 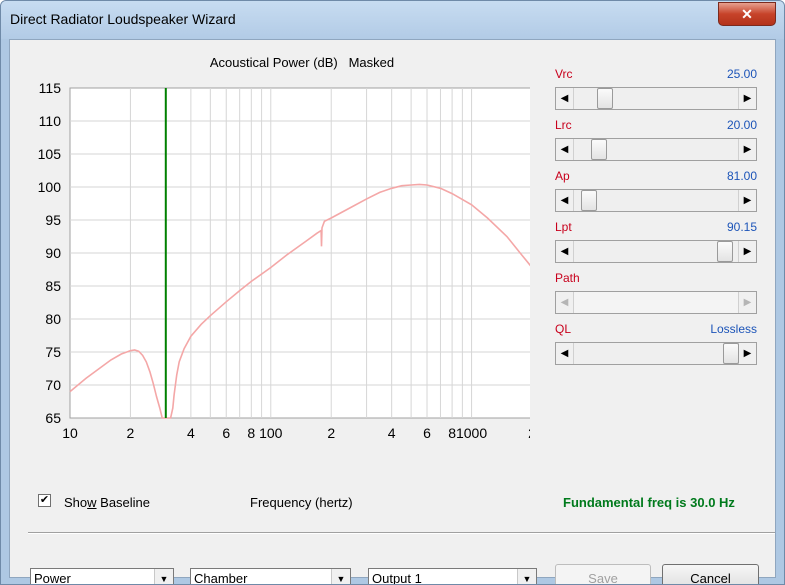 What do you see at coordinates (53, 418) in the screenshot?
I see `y-tick-label: 65` at bounding box center [53, 418].